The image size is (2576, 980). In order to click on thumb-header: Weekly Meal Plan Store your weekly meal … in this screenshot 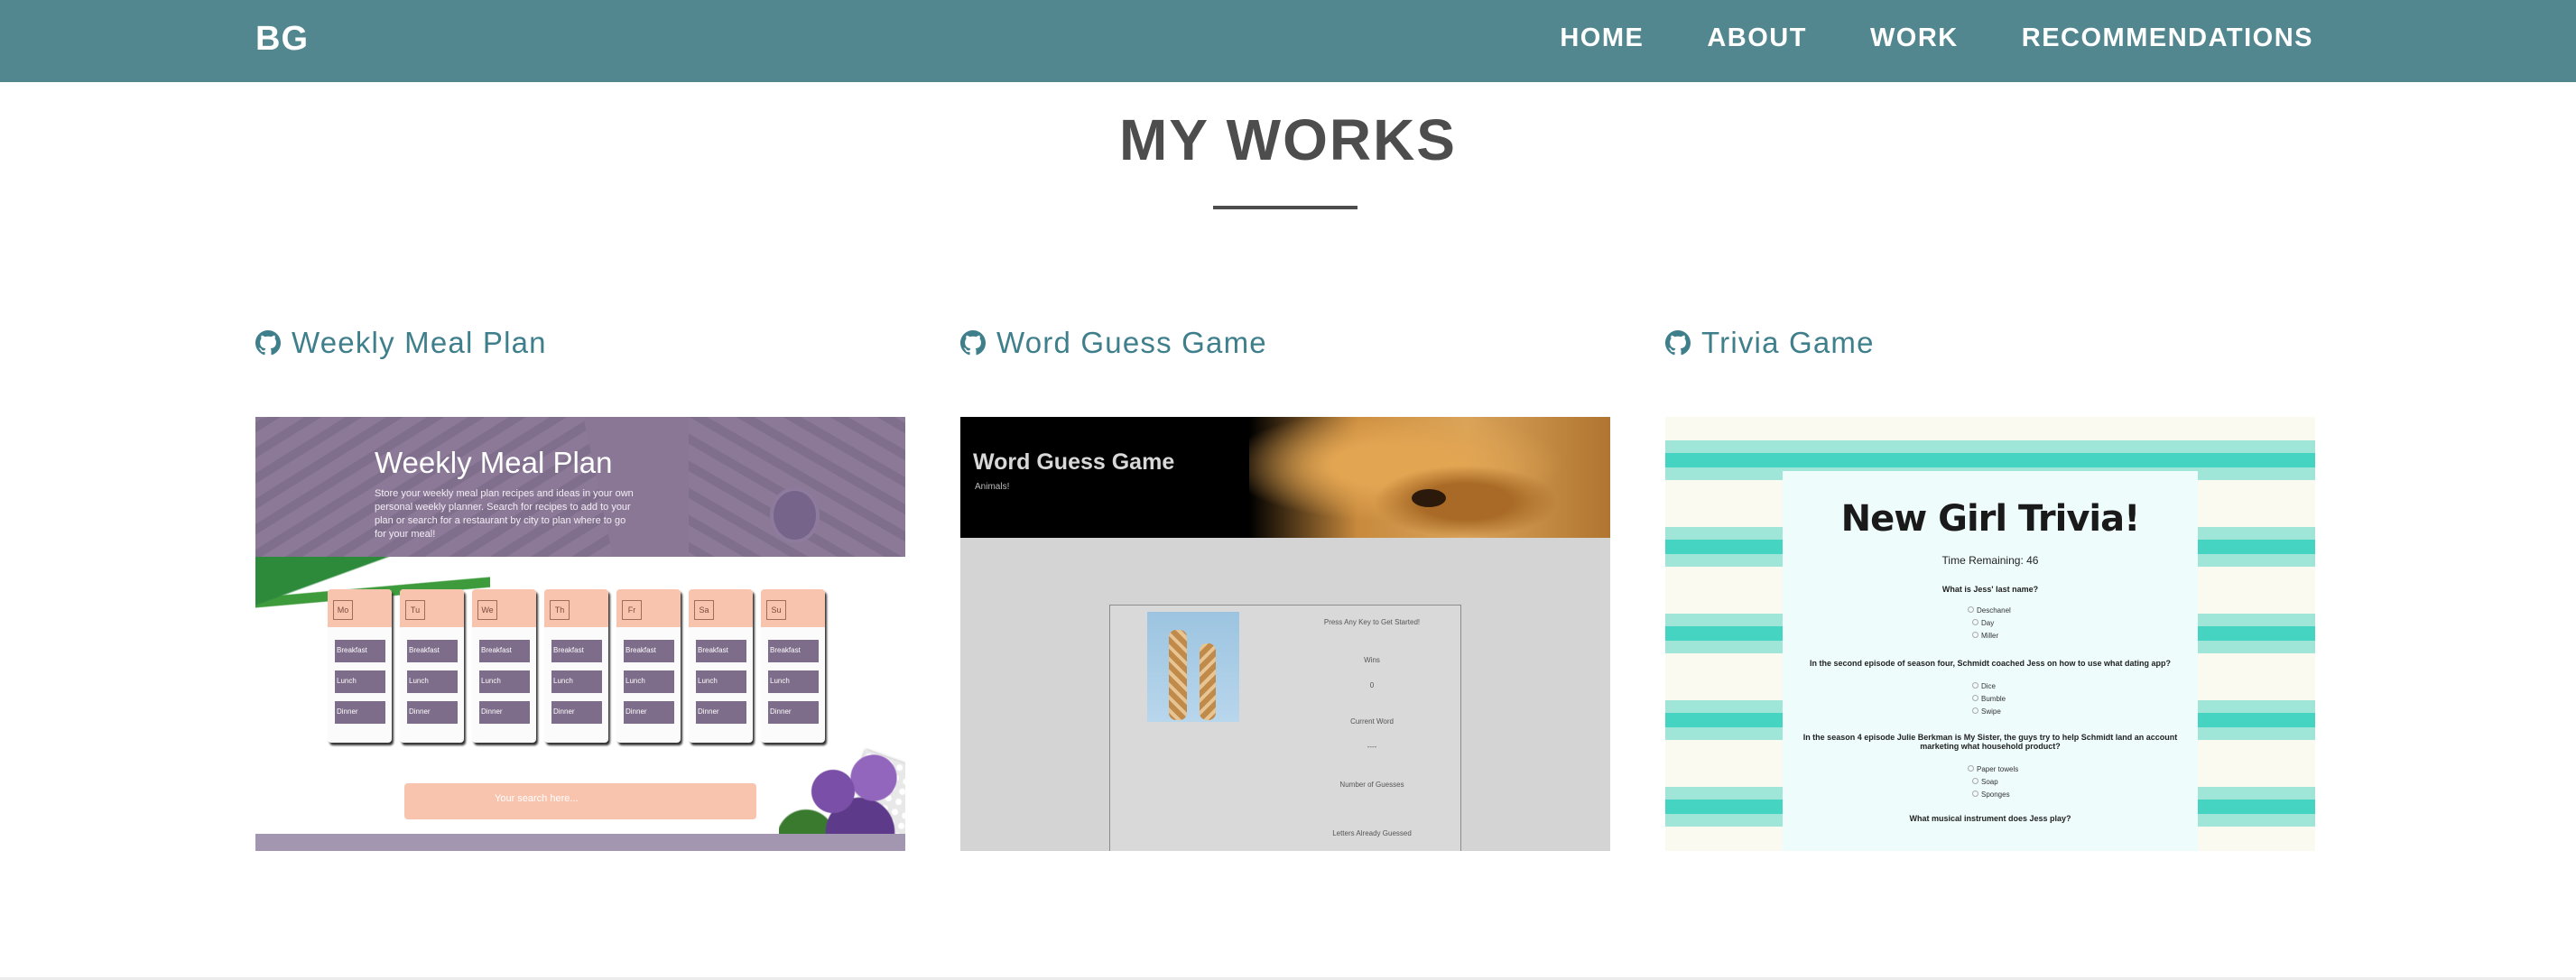, I will do `click(580, 487)`.